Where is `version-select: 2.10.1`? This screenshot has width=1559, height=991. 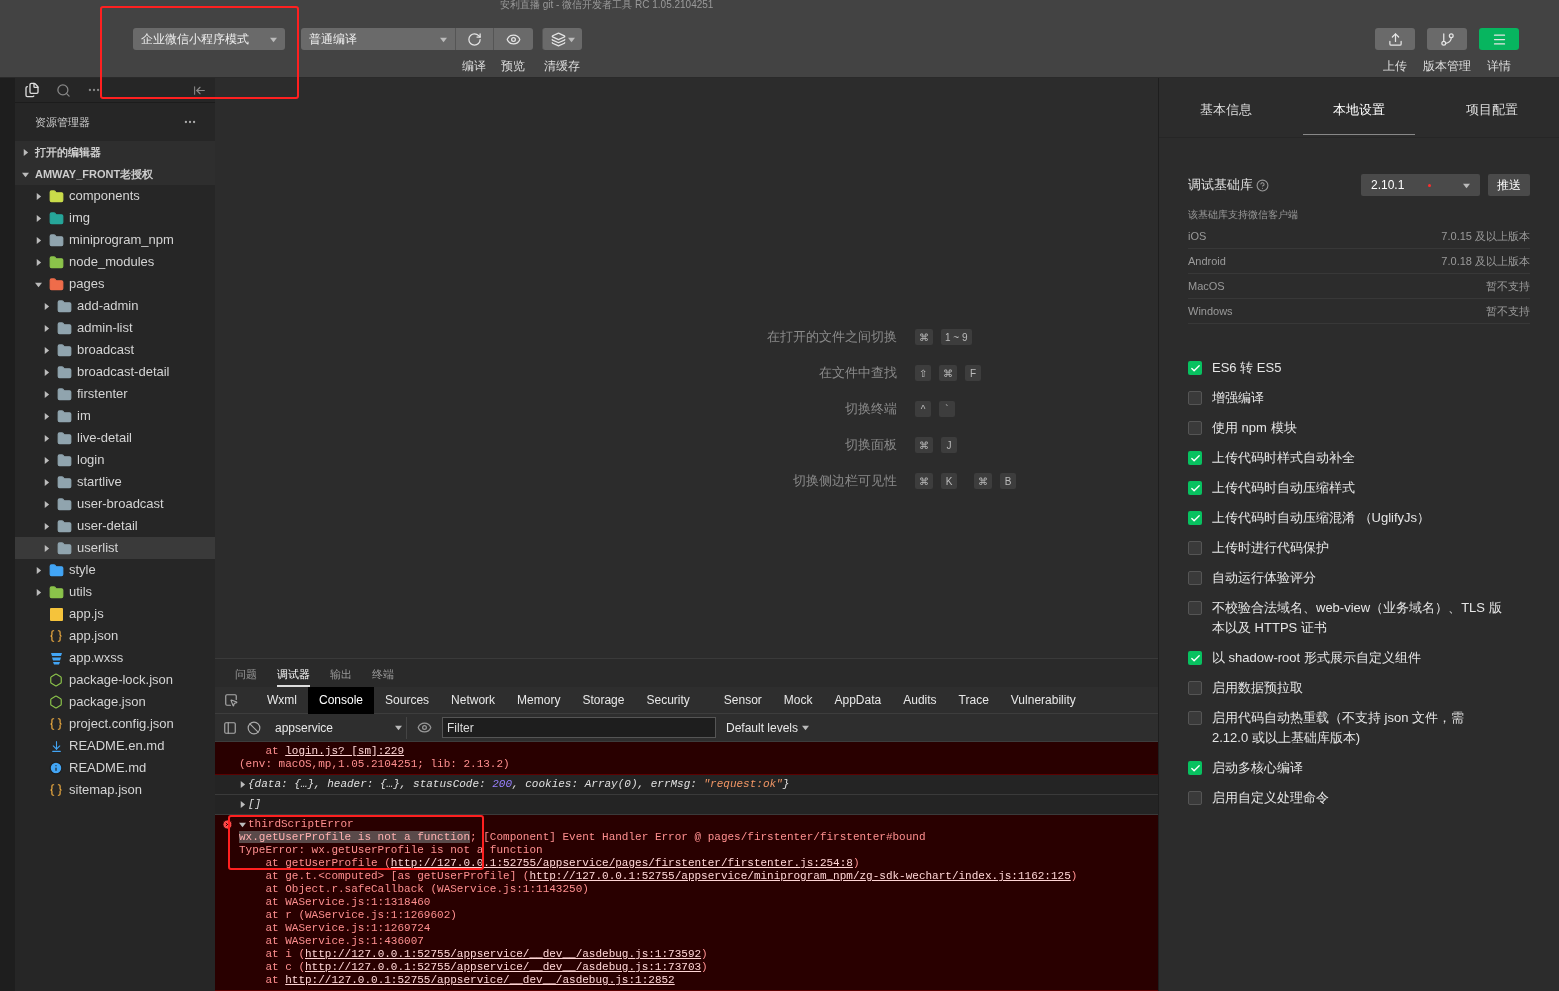 version-select: 2.10.1 is located at coordinates (1420, 185).